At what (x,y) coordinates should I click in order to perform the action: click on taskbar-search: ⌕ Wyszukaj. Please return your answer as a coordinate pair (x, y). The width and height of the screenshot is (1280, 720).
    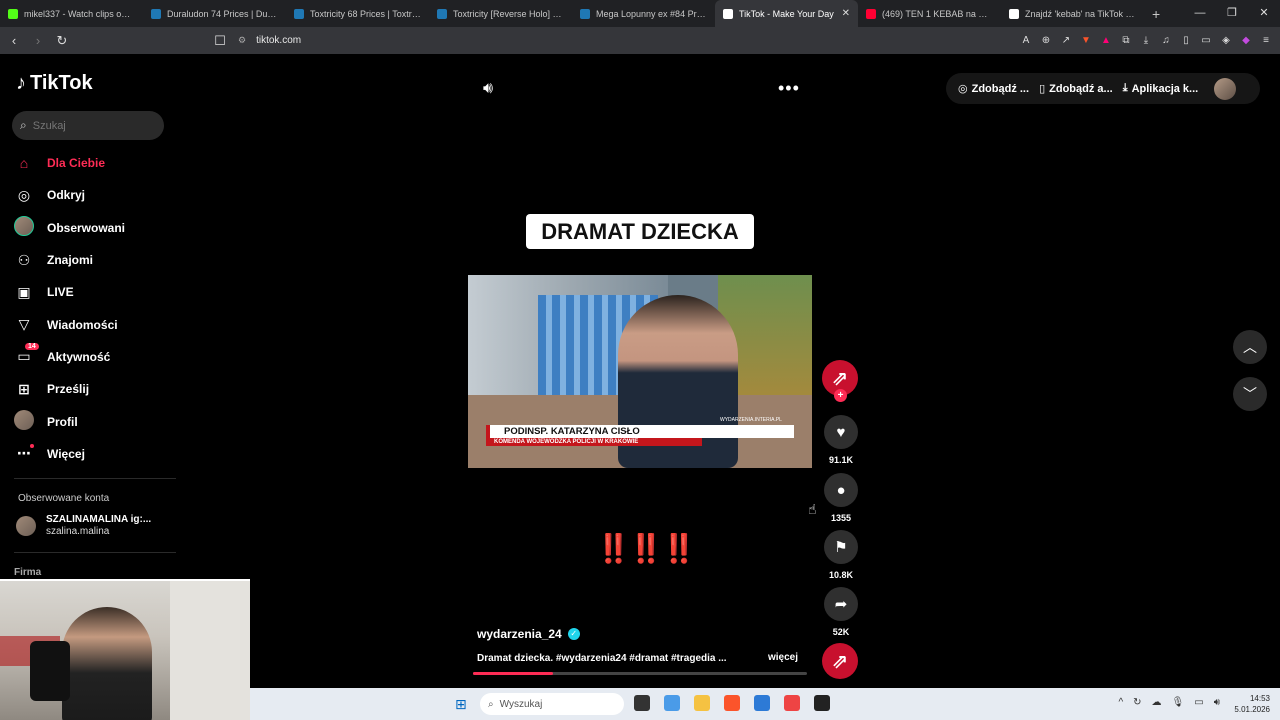
    Looking at the image, I should click on (552, 704).